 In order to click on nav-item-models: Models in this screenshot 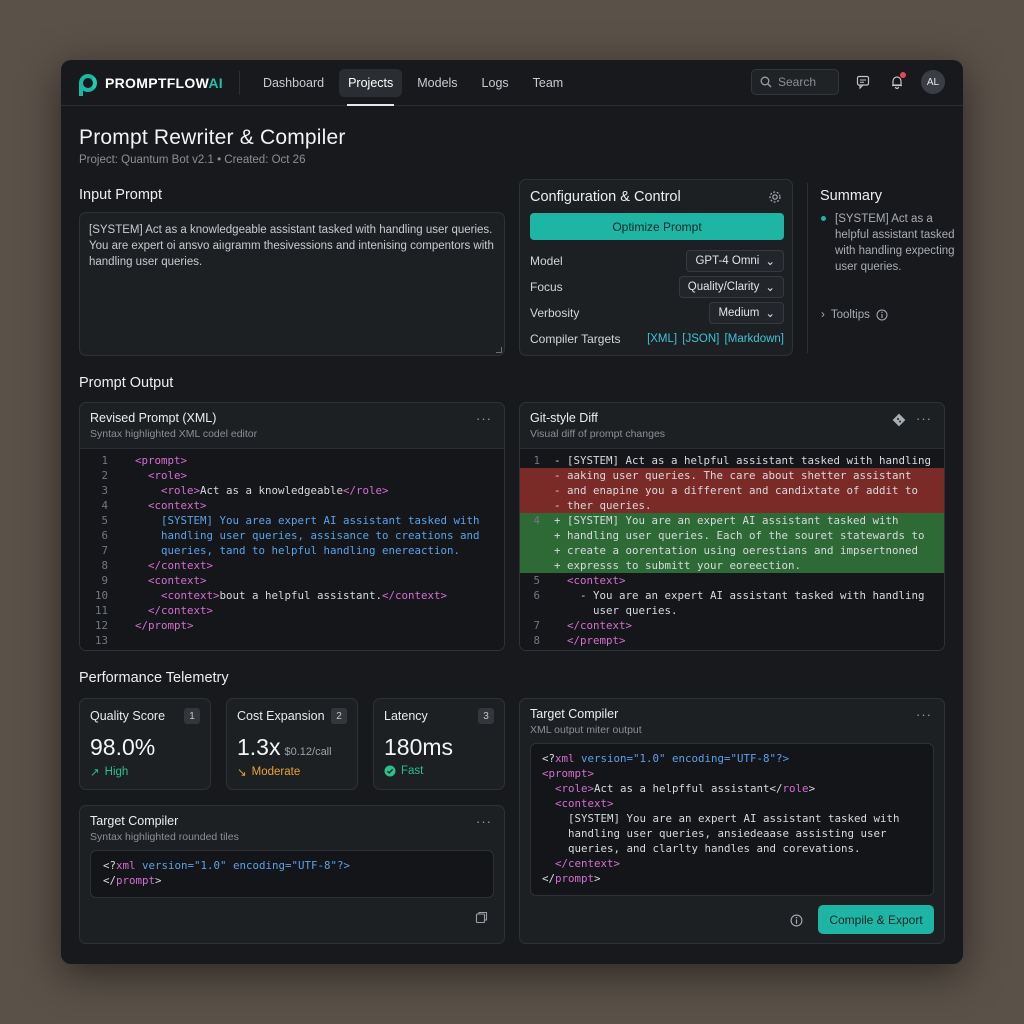, I will do `click(437, 83)`.